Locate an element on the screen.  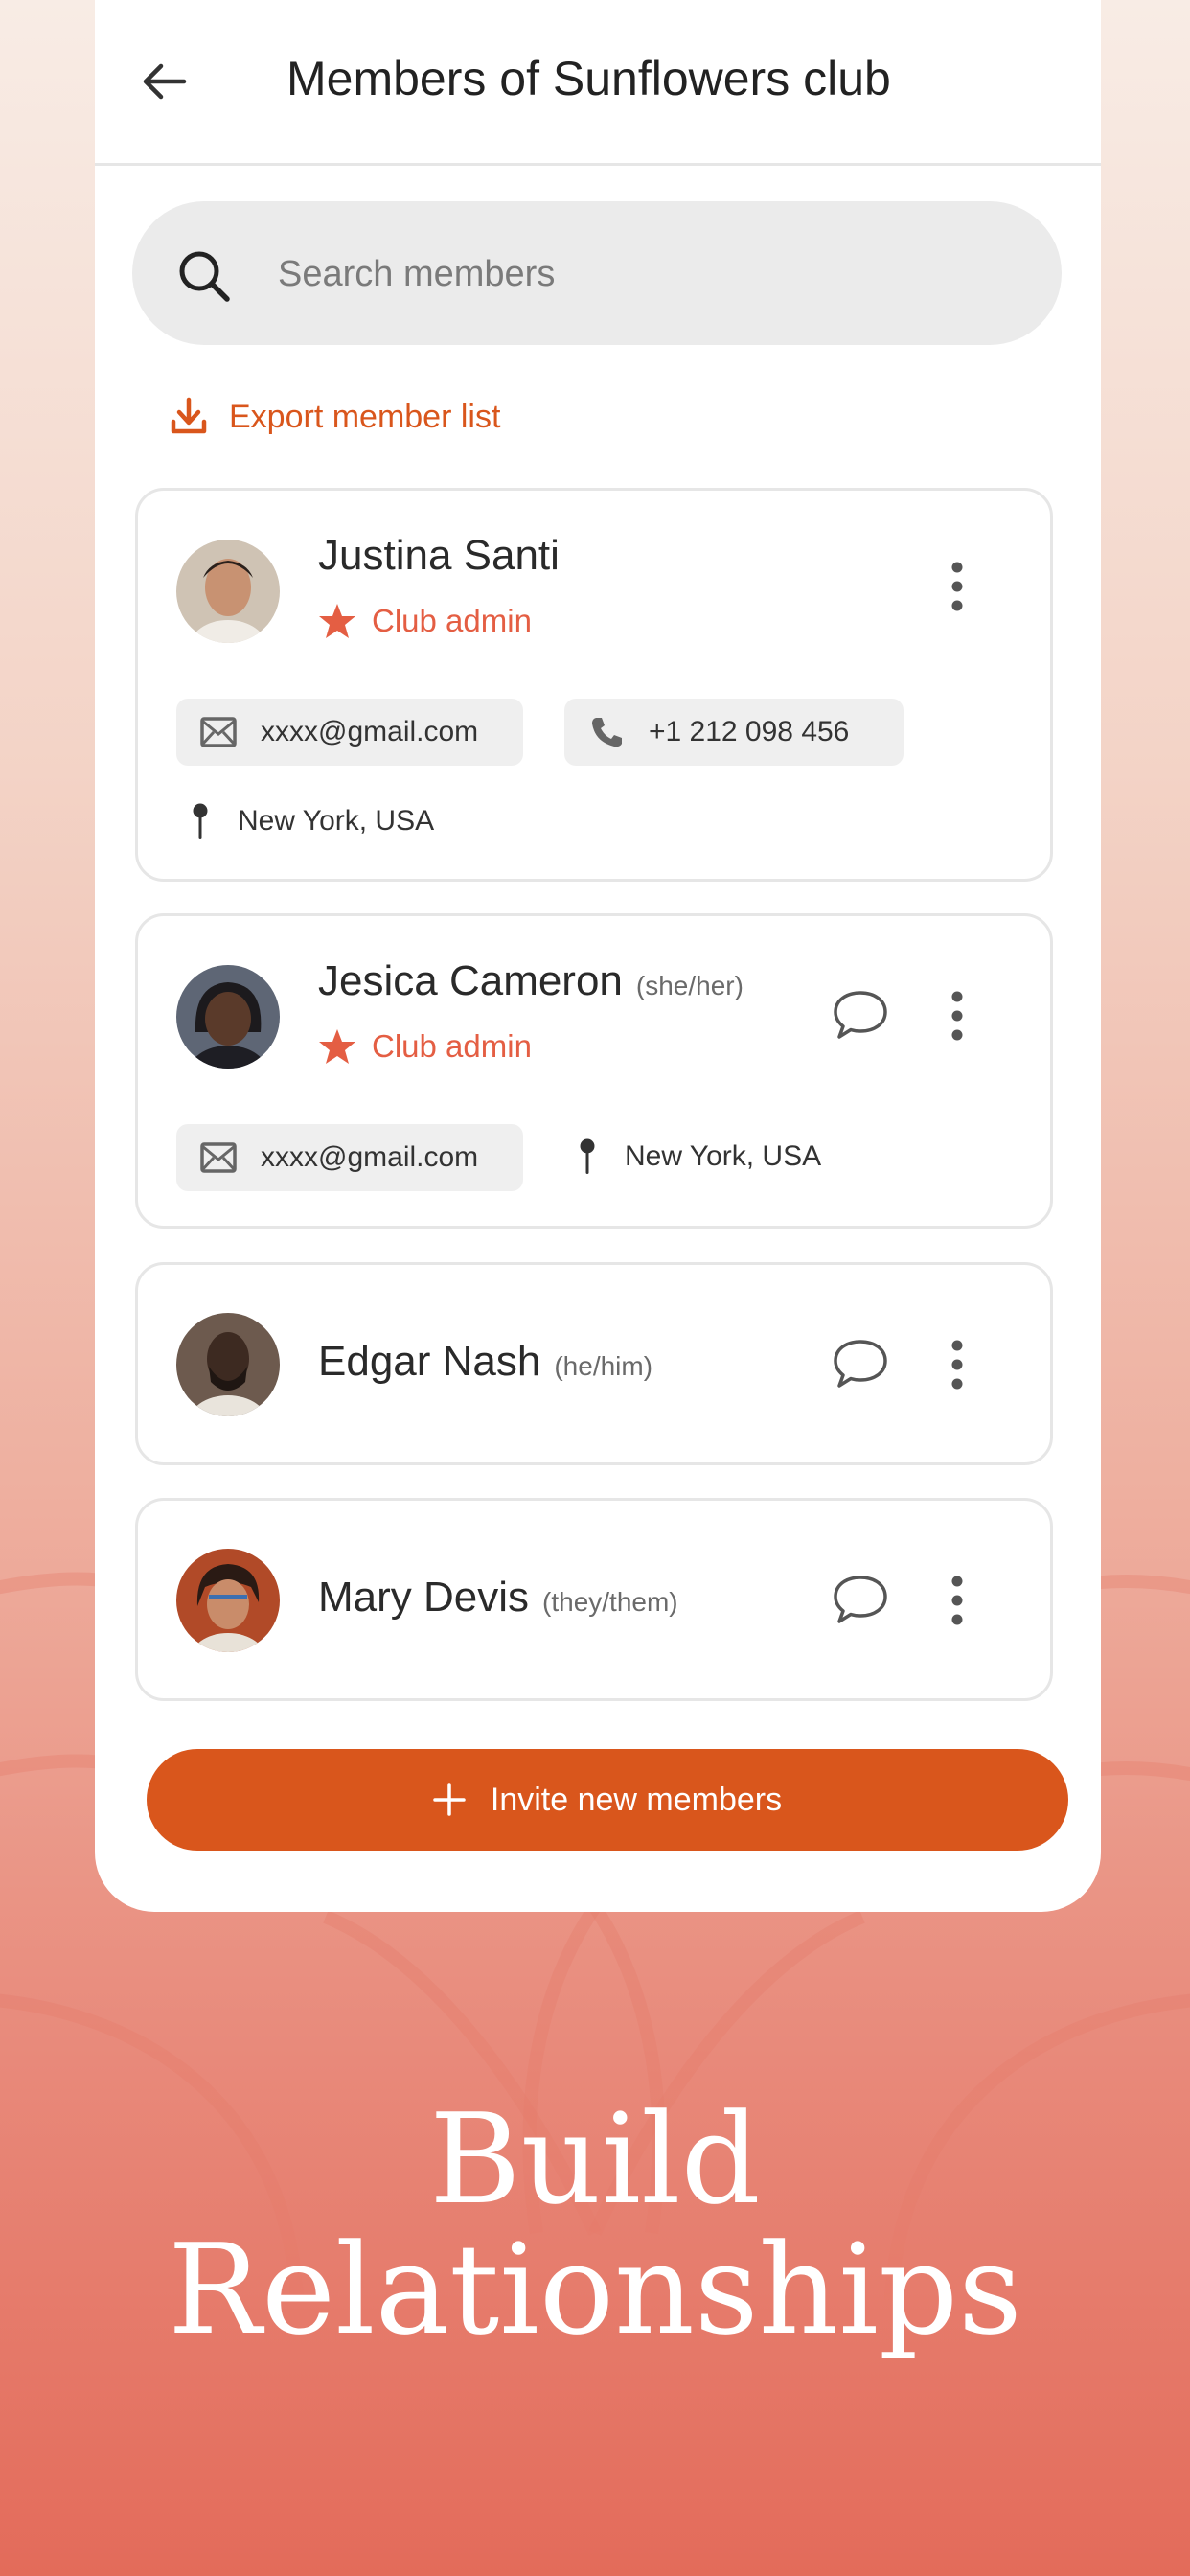
invite-new-members-button: Invite new members is located at coordinates (607, 1800).